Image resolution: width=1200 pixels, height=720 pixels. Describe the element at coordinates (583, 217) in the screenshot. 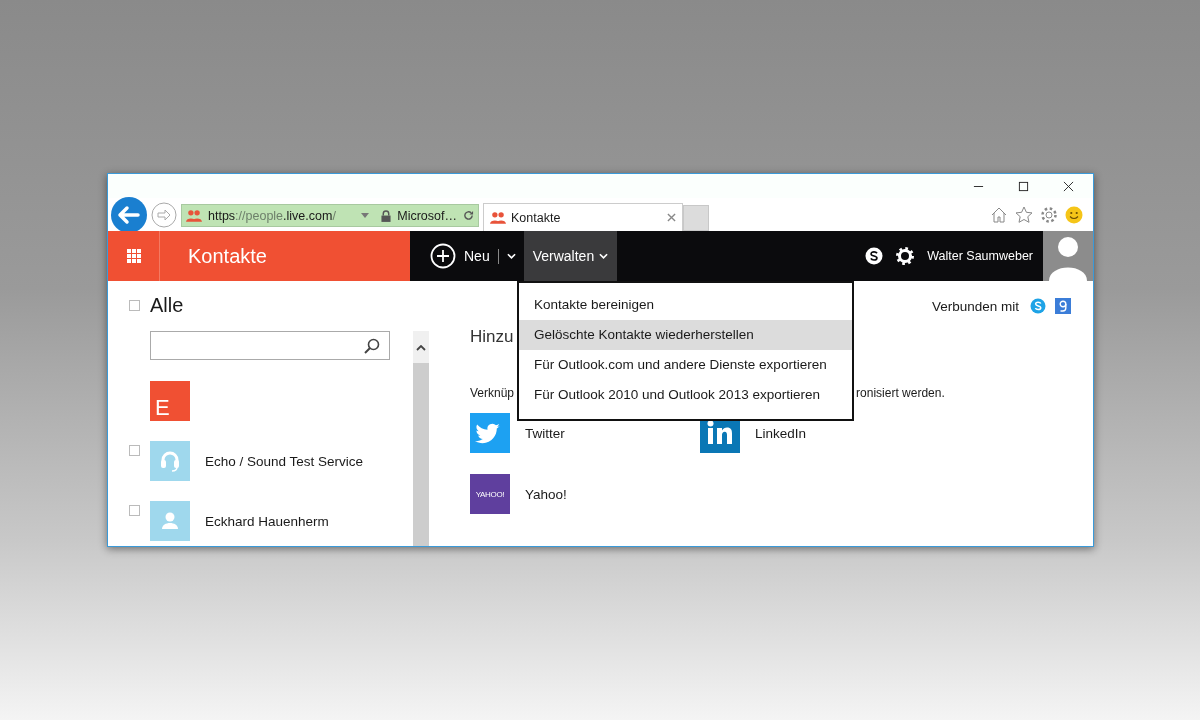

I see `browser-tab: Kontakte` at that location.